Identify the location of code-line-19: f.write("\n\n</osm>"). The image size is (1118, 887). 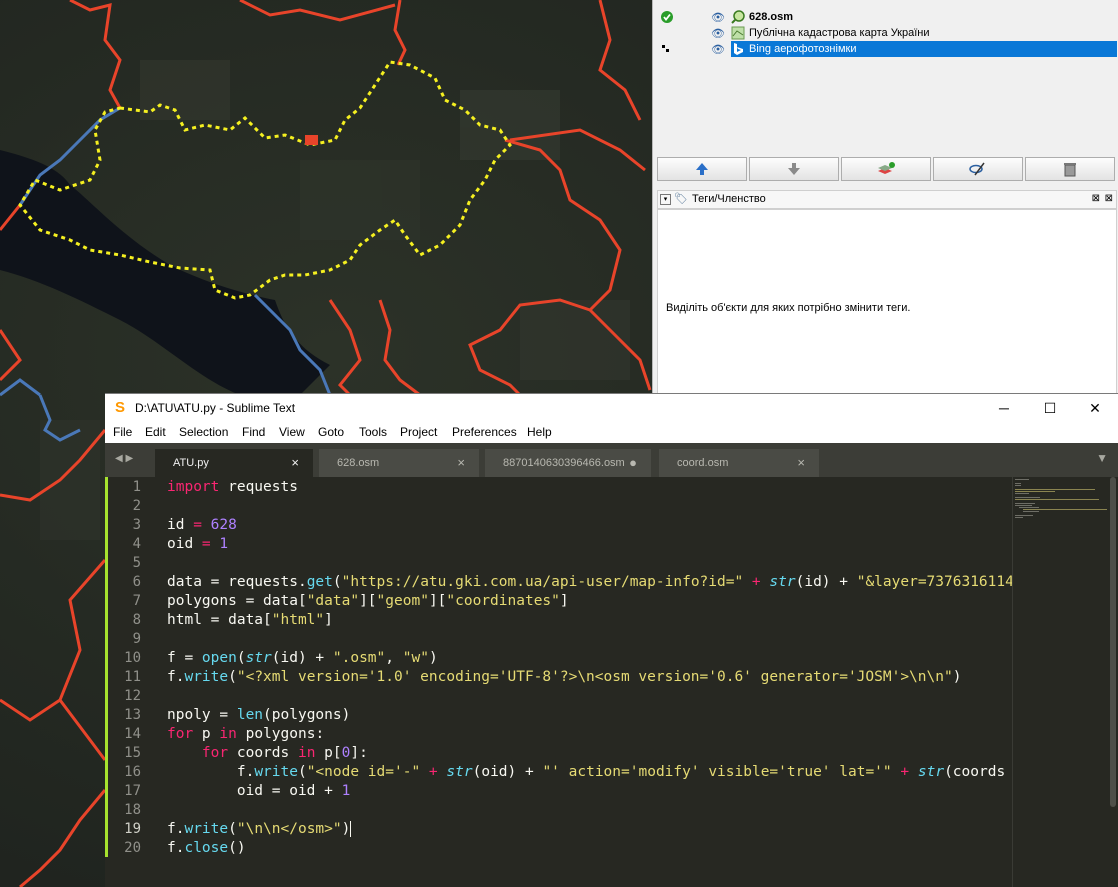
(259, 829).